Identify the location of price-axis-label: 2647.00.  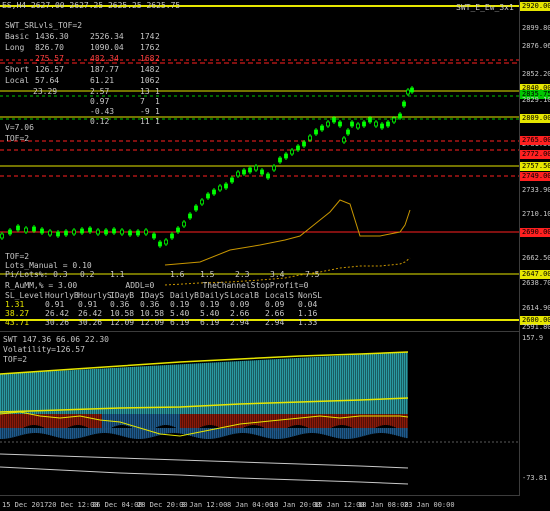
(535, 274).